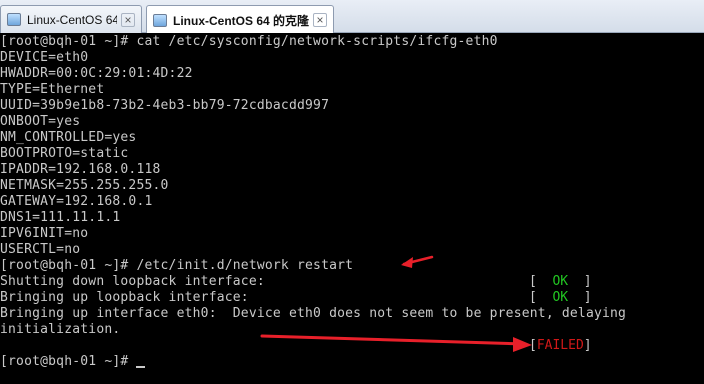  Describe the element at coordinates (96, 73) in the screenshot. I see `terminal-line: HWADDR=00:0C:29:01:4D:22` at that location.